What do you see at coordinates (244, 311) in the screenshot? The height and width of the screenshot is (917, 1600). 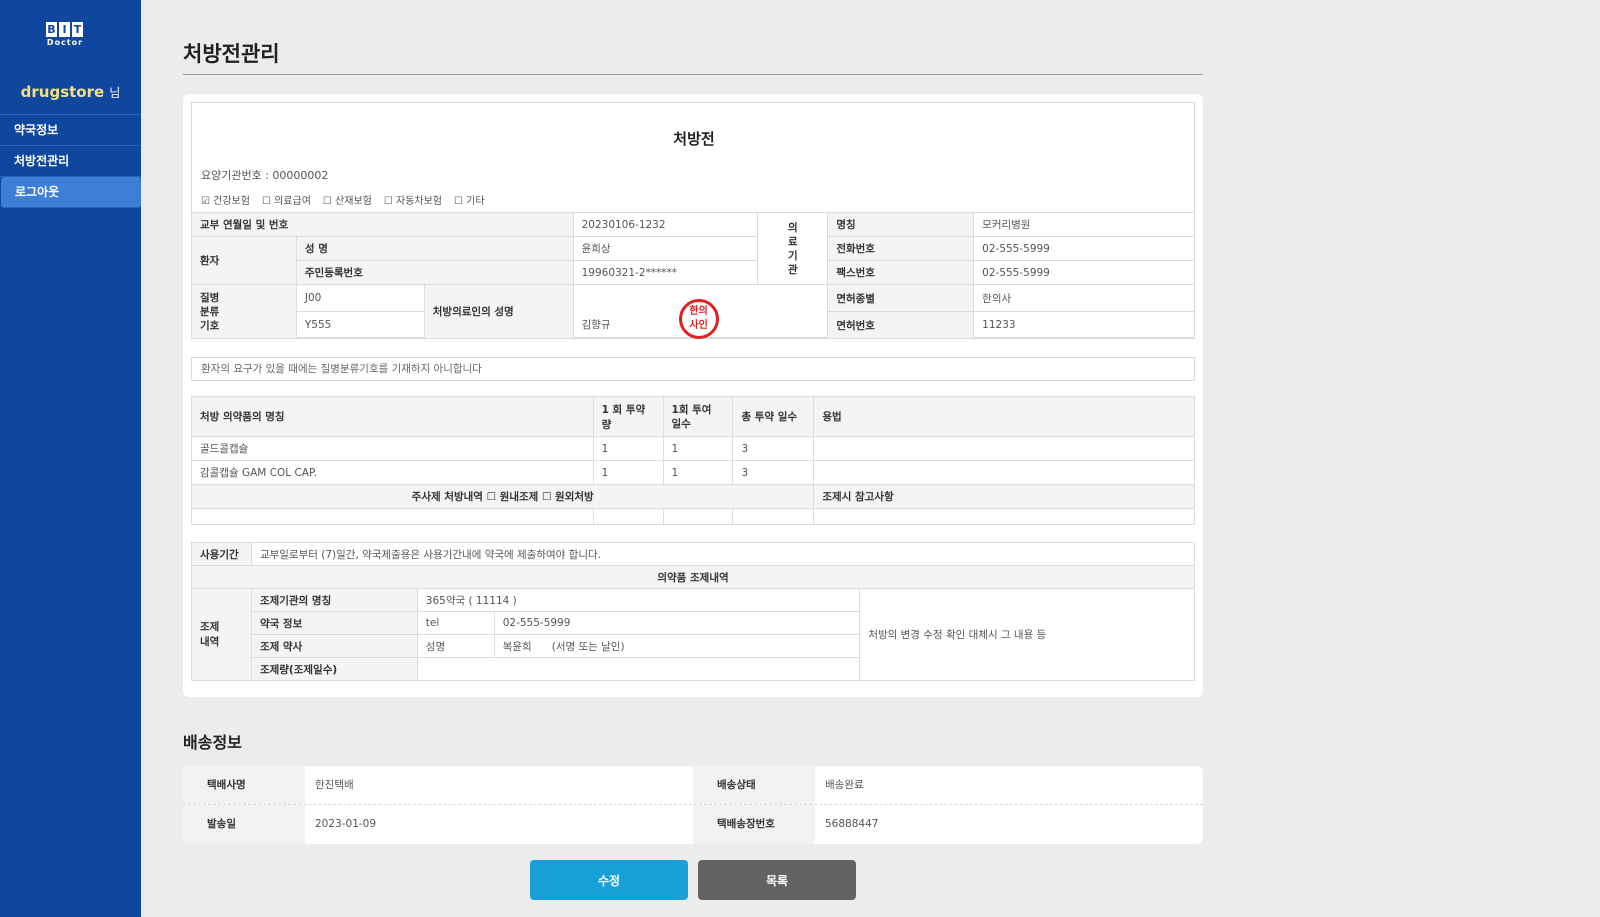 I see `disease-code-label: 질병 분류 기호` at bounding box center [244, 311].